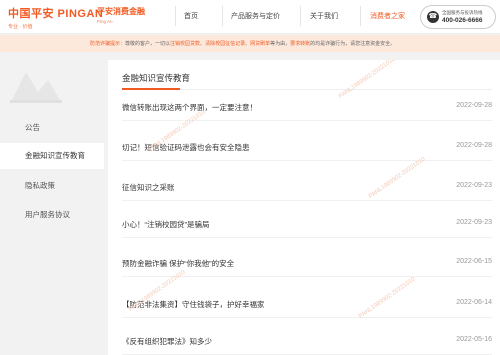  I want to click on article-row: 小心！“注销校园贷”是骗局 2022-09-23, so click(307, 223).